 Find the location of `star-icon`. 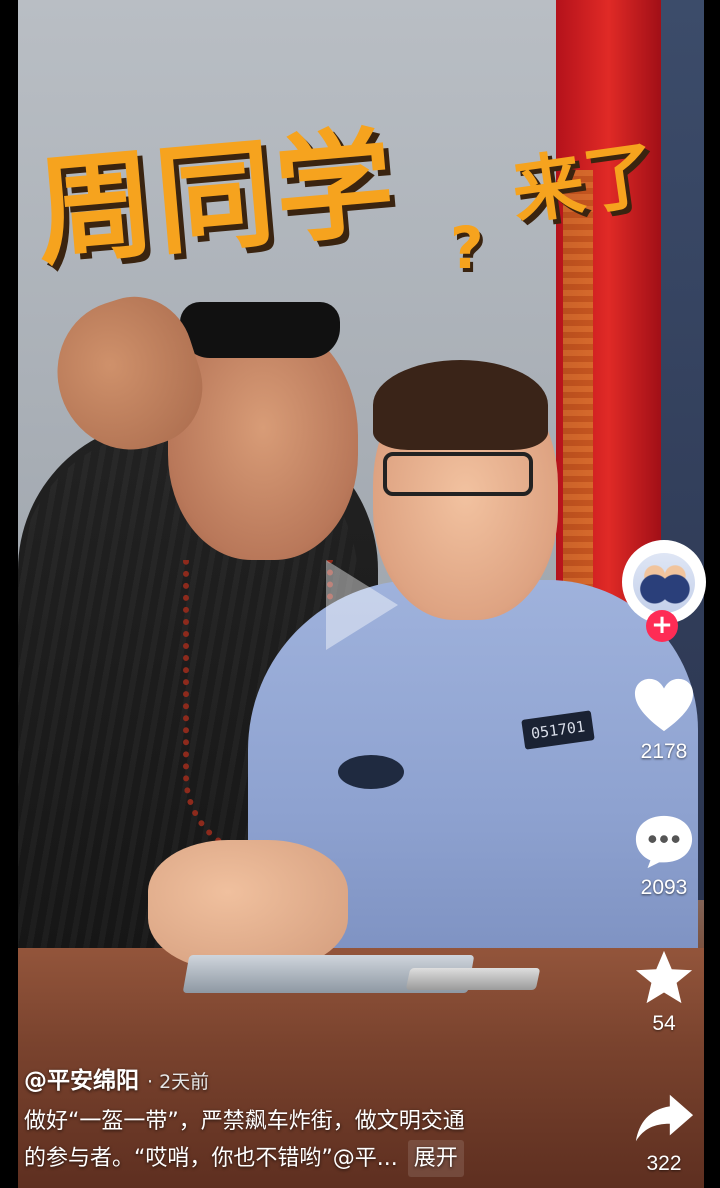

star-icon is located at coordinates (664, 977).